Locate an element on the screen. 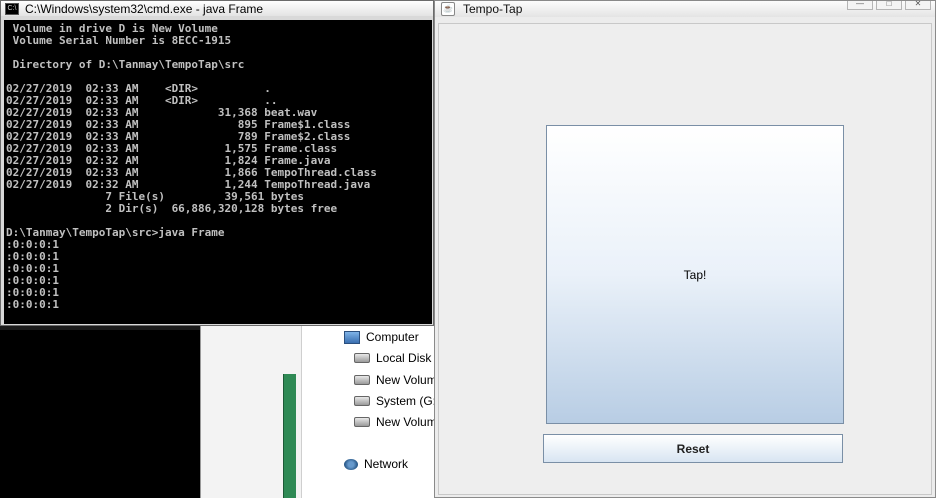 This screenshot has width=936, height=498. tree-item-computer: Computer is located at coordinates (381, 337).